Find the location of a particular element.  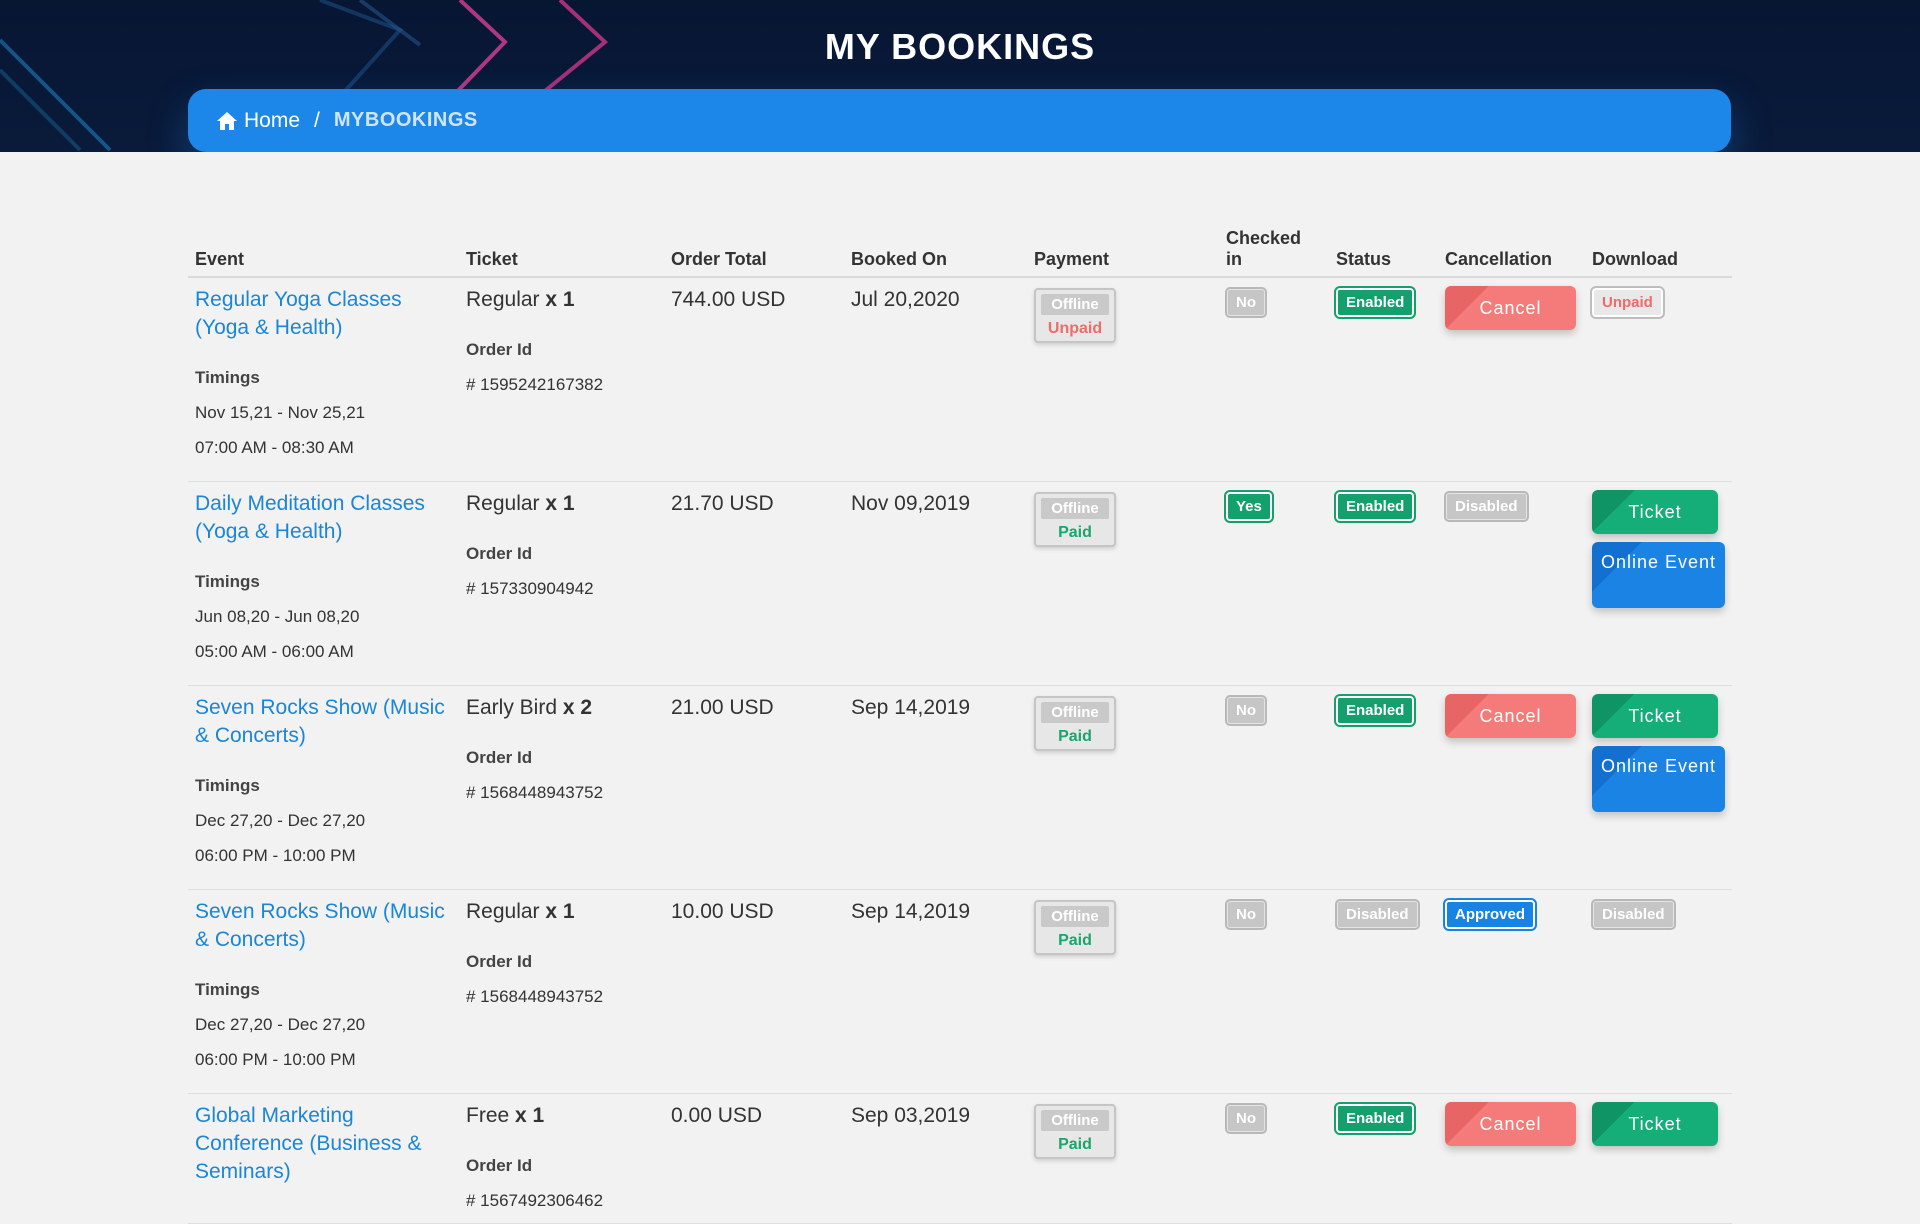

ticket-cell: Regular x 1 Order Id # 157330904942 is located at coordinates (561, 583).